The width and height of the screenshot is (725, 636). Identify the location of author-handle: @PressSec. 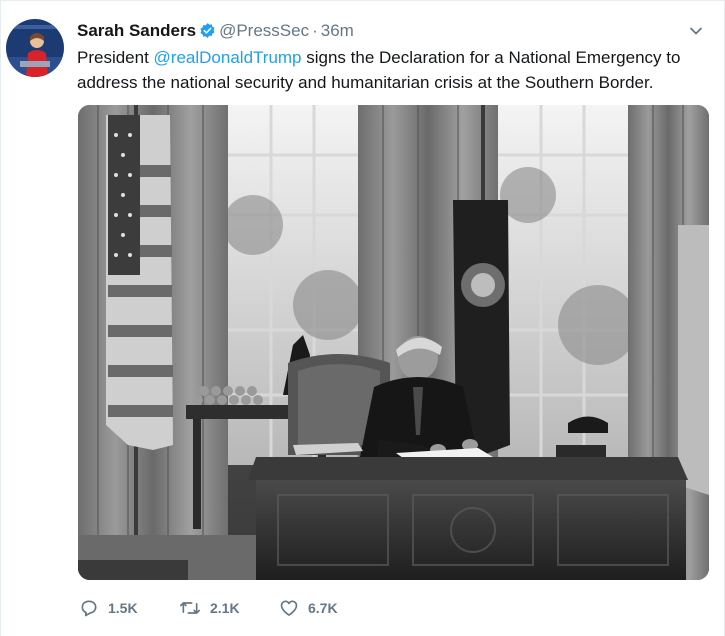
(264, 30).